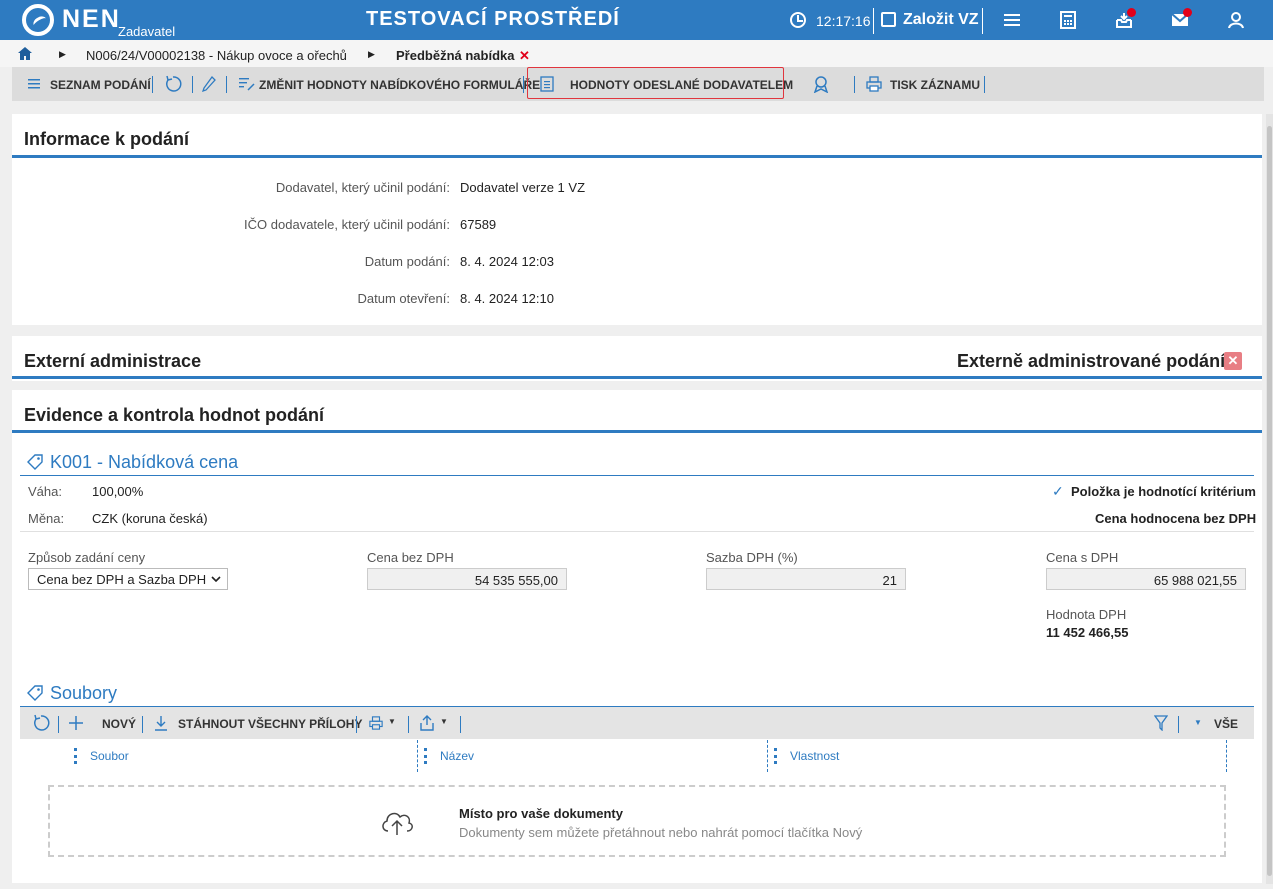 This screenshot has height=889, width=1273. Describe the element at coordinates (35, 693) in the screenshot. I see `tag-icon` at that location.